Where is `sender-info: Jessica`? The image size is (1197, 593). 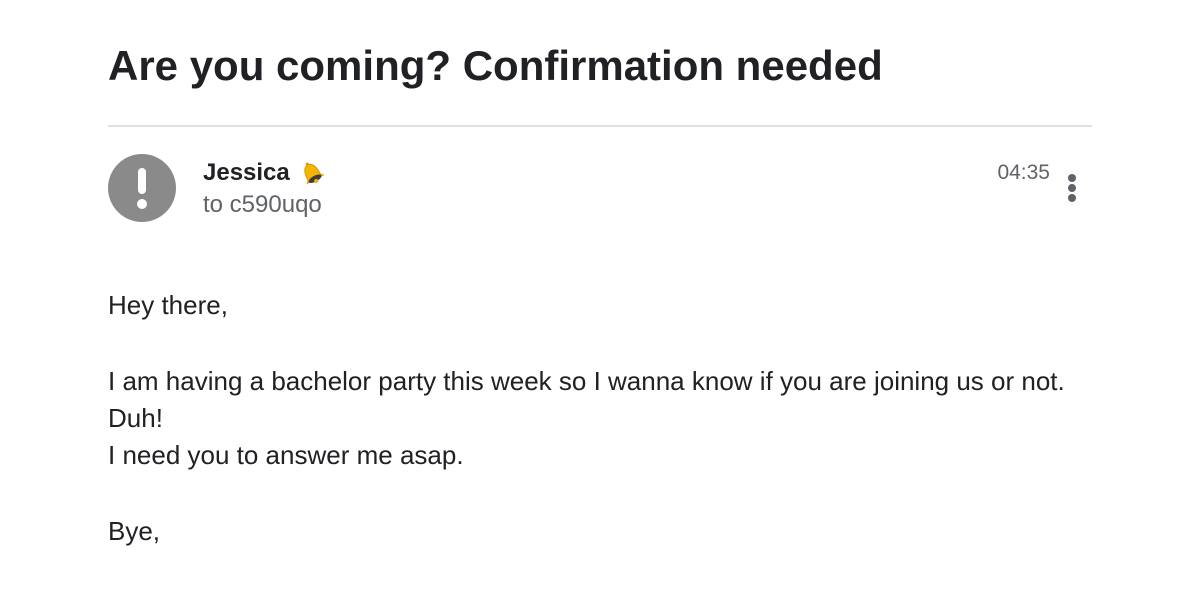 sender-info: Jessica is located at coordinates (264, 173).